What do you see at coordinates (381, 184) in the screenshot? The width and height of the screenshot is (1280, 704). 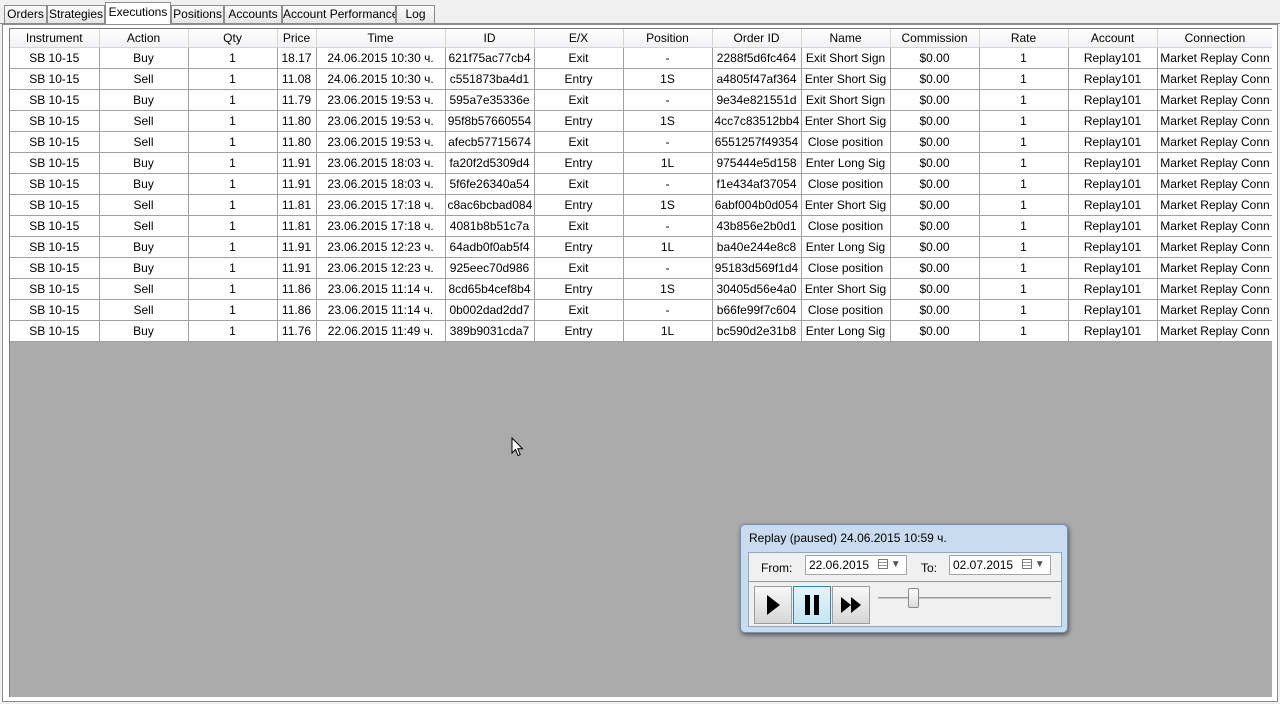 I see `table-cell: 23.06.2015 18:03 ч.` at bounding box center [381, 184].